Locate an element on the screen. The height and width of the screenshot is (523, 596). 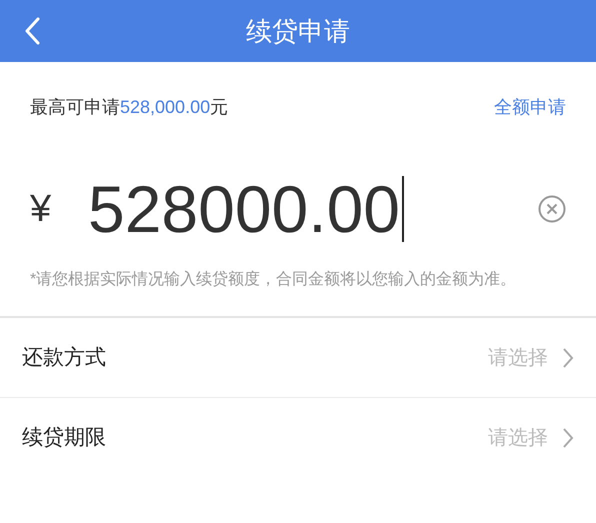
limit-text: 最高可申请528,000.00元 is located at coordinates (129, 107).